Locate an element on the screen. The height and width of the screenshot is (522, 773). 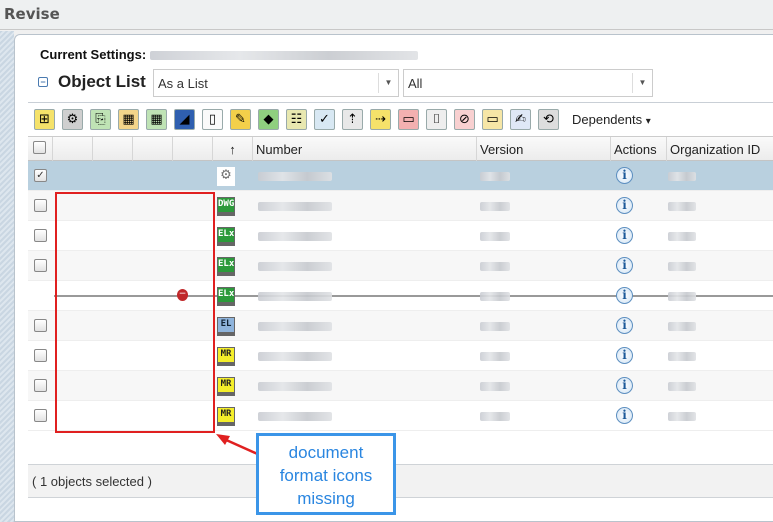
callout-line-2: format icons is located at coordinates (326, 475).